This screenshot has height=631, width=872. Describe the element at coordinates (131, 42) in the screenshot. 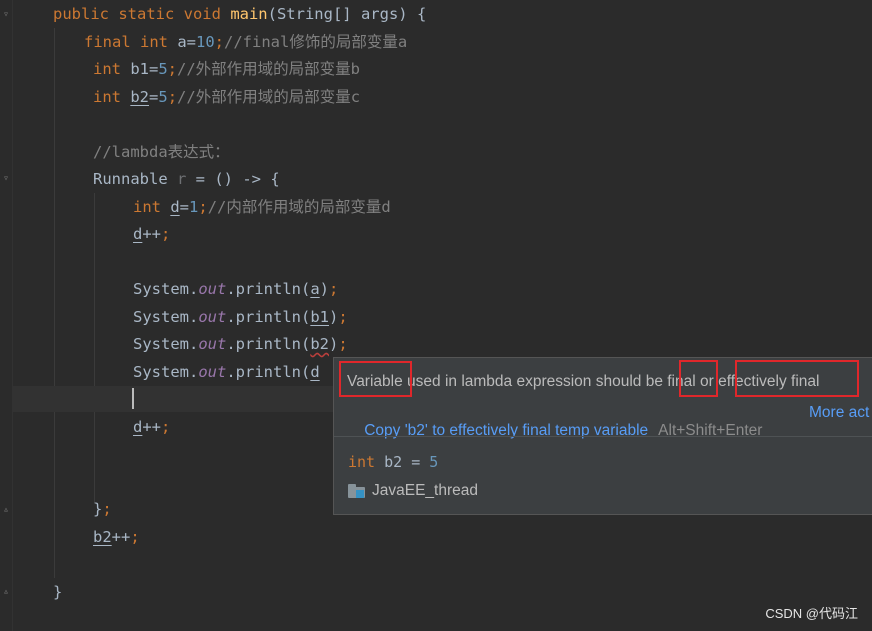

I see `code-token: final int` at that location.